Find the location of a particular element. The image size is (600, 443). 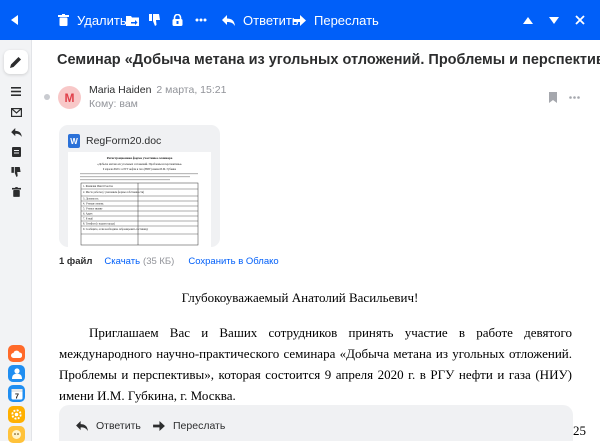

sender-name: Maria Haiden is located at coordinates (120, 90).